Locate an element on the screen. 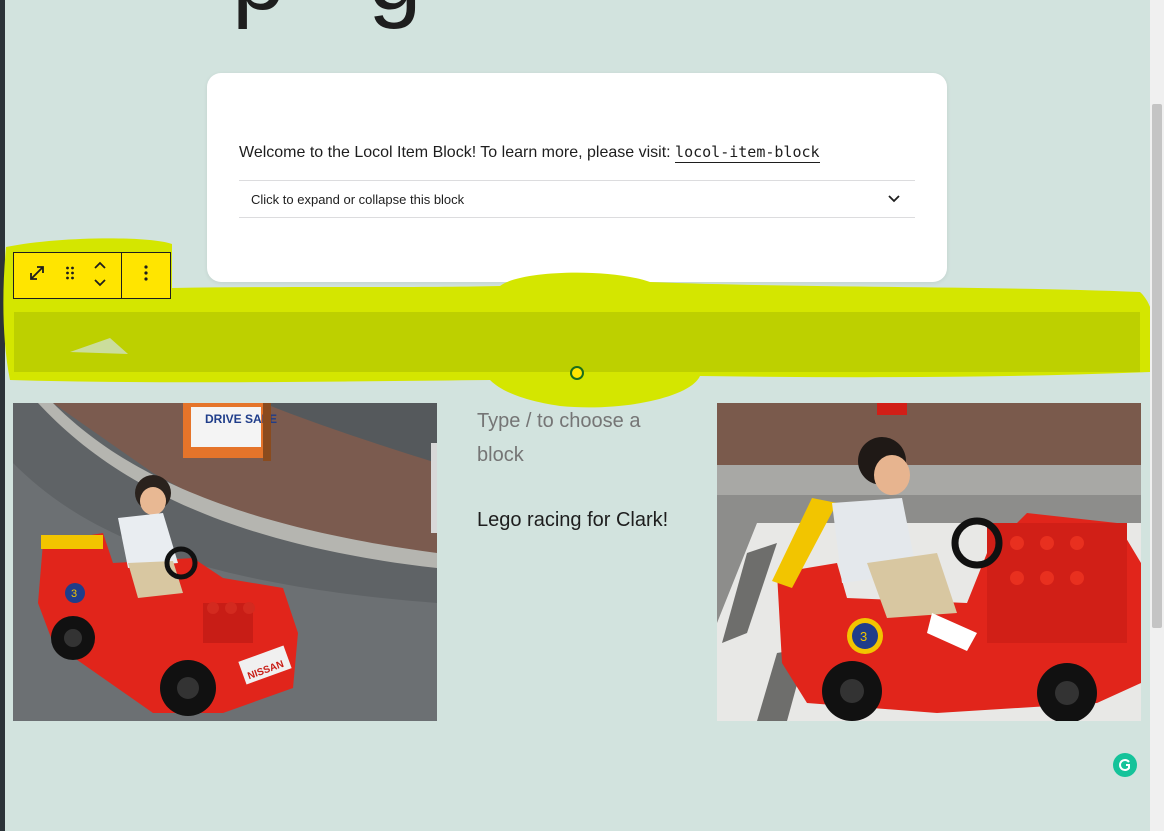  block-inserter-dot is located at coordinates (577, 373).